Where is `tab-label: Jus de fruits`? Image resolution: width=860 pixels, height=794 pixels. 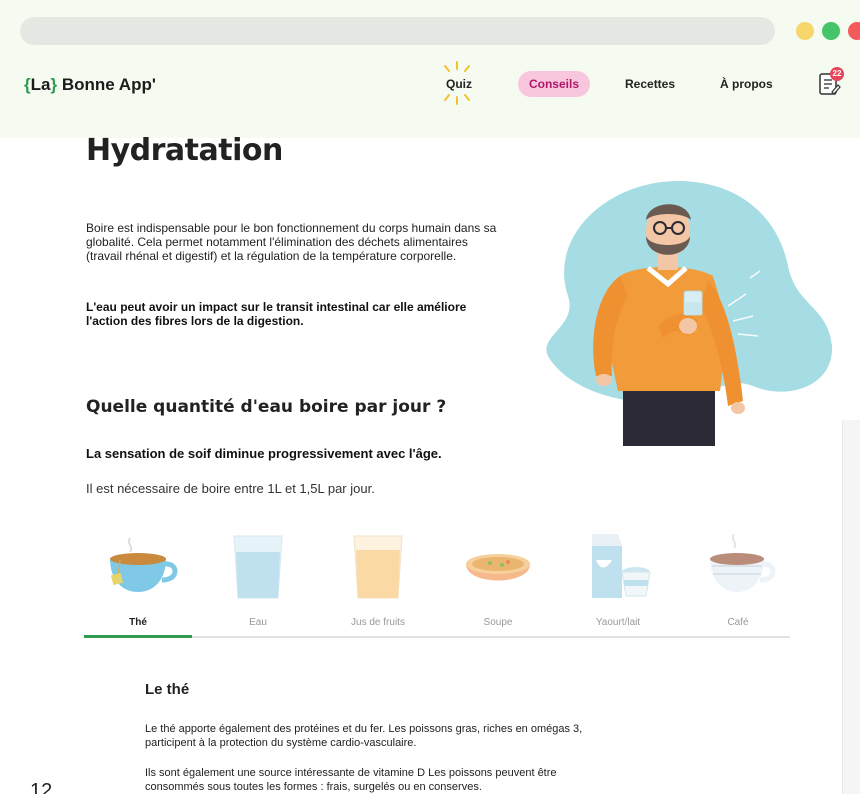
tab-label: Jus de fruits is located at coordinates (378, 622).